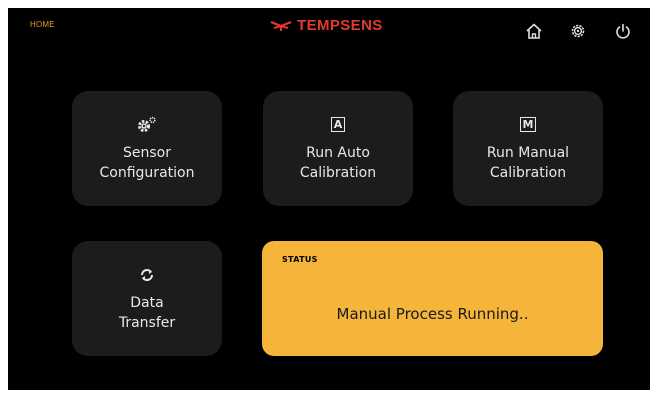 This screenshot has height=396, width=659. Describe the element at coordinates (147, 302) in the screenshot. I see `tile-label-line1: Data` at that location.